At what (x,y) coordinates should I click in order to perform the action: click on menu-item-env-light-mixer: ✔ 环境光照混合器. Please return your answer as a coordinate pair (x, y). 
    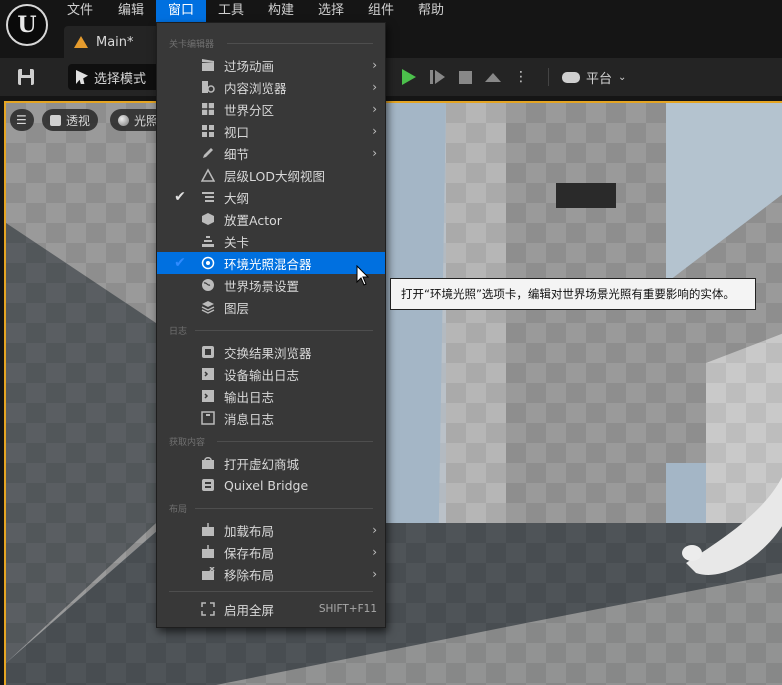
    Looking at the image, I should click on (271, 263).